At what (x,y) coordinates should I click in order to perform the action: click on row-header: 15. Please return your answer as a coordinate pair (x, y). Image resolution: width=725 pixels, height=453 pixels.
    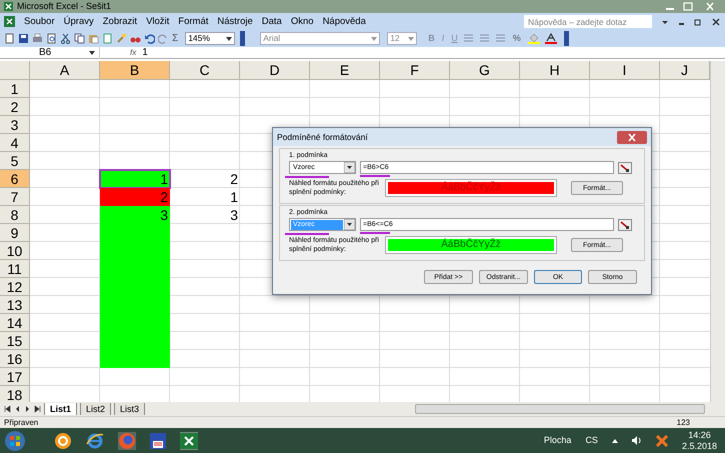
    Looking at the image, I should click on (15, 341).